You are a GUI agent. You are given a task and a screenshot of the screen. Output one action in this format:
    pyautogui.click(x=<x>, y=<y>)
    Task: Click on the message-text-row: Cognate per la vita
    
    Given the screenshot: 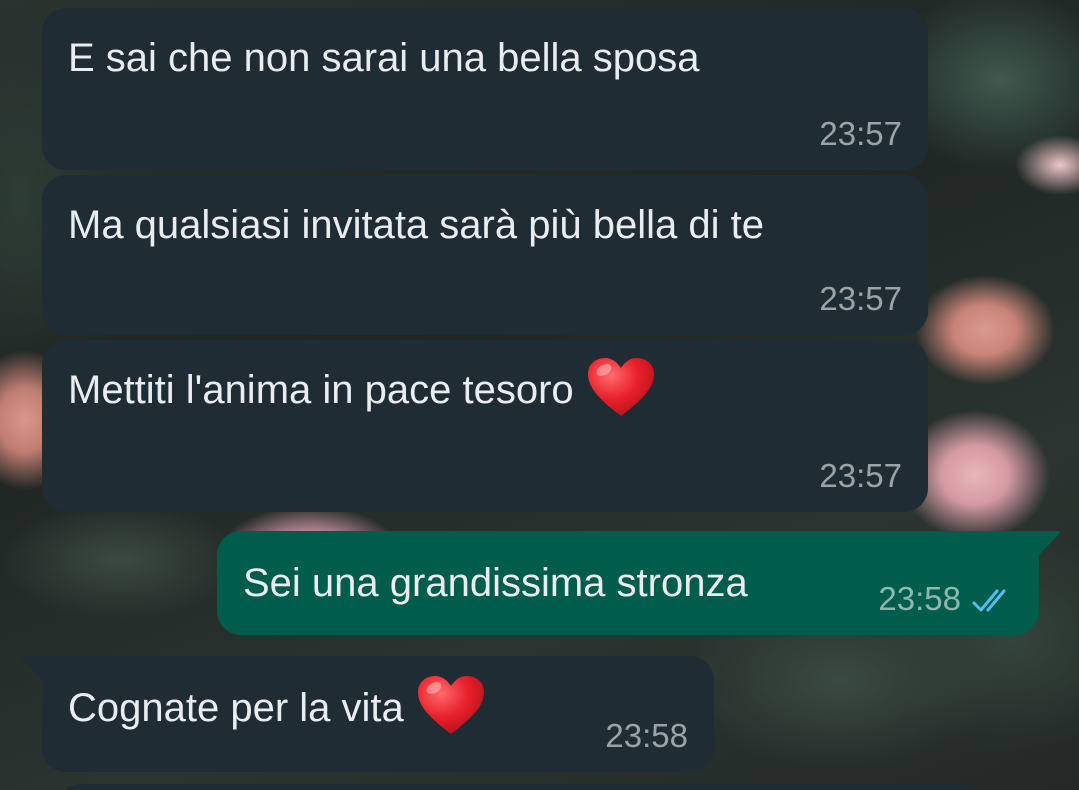 What is the action you would take?
    pyautogui.click(x=378, y=706)
    